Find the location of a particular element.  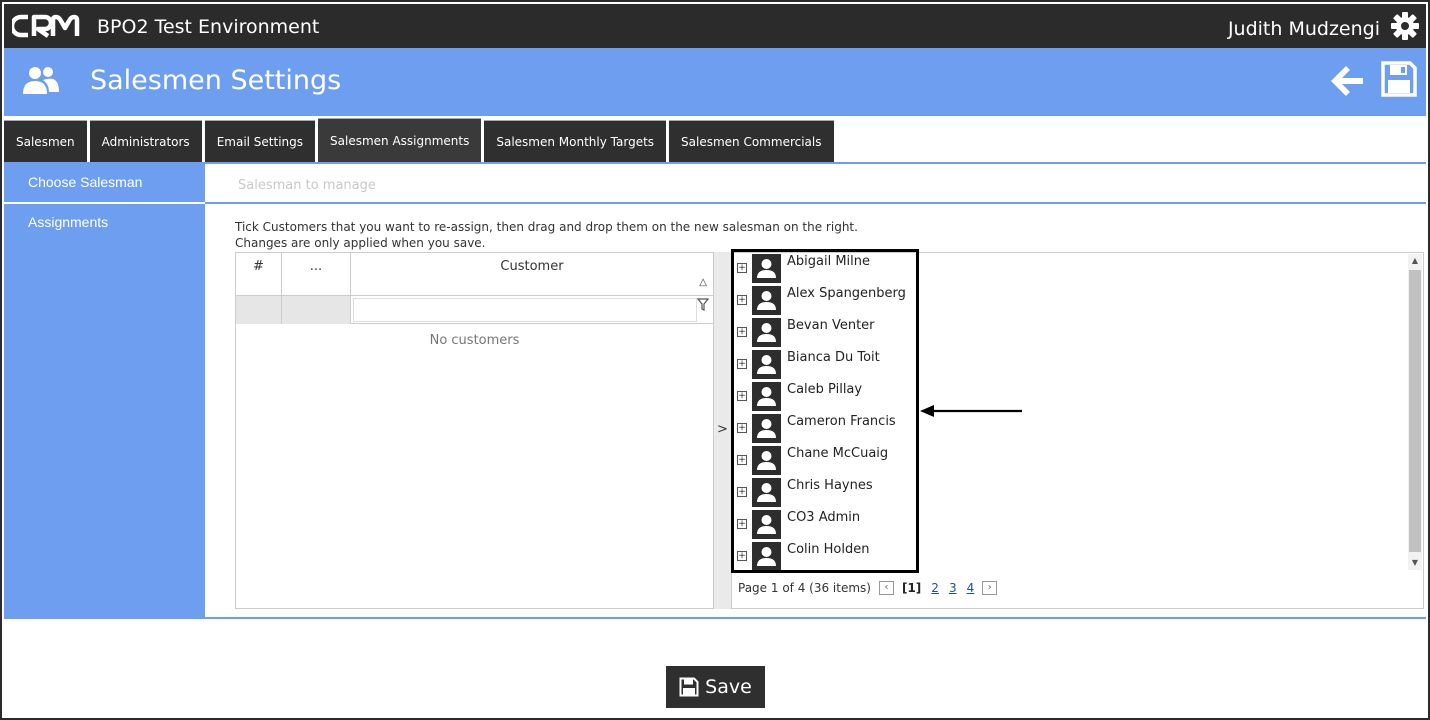

salesman-name: Bianca Du Toit is located at coordinates (833, 357).